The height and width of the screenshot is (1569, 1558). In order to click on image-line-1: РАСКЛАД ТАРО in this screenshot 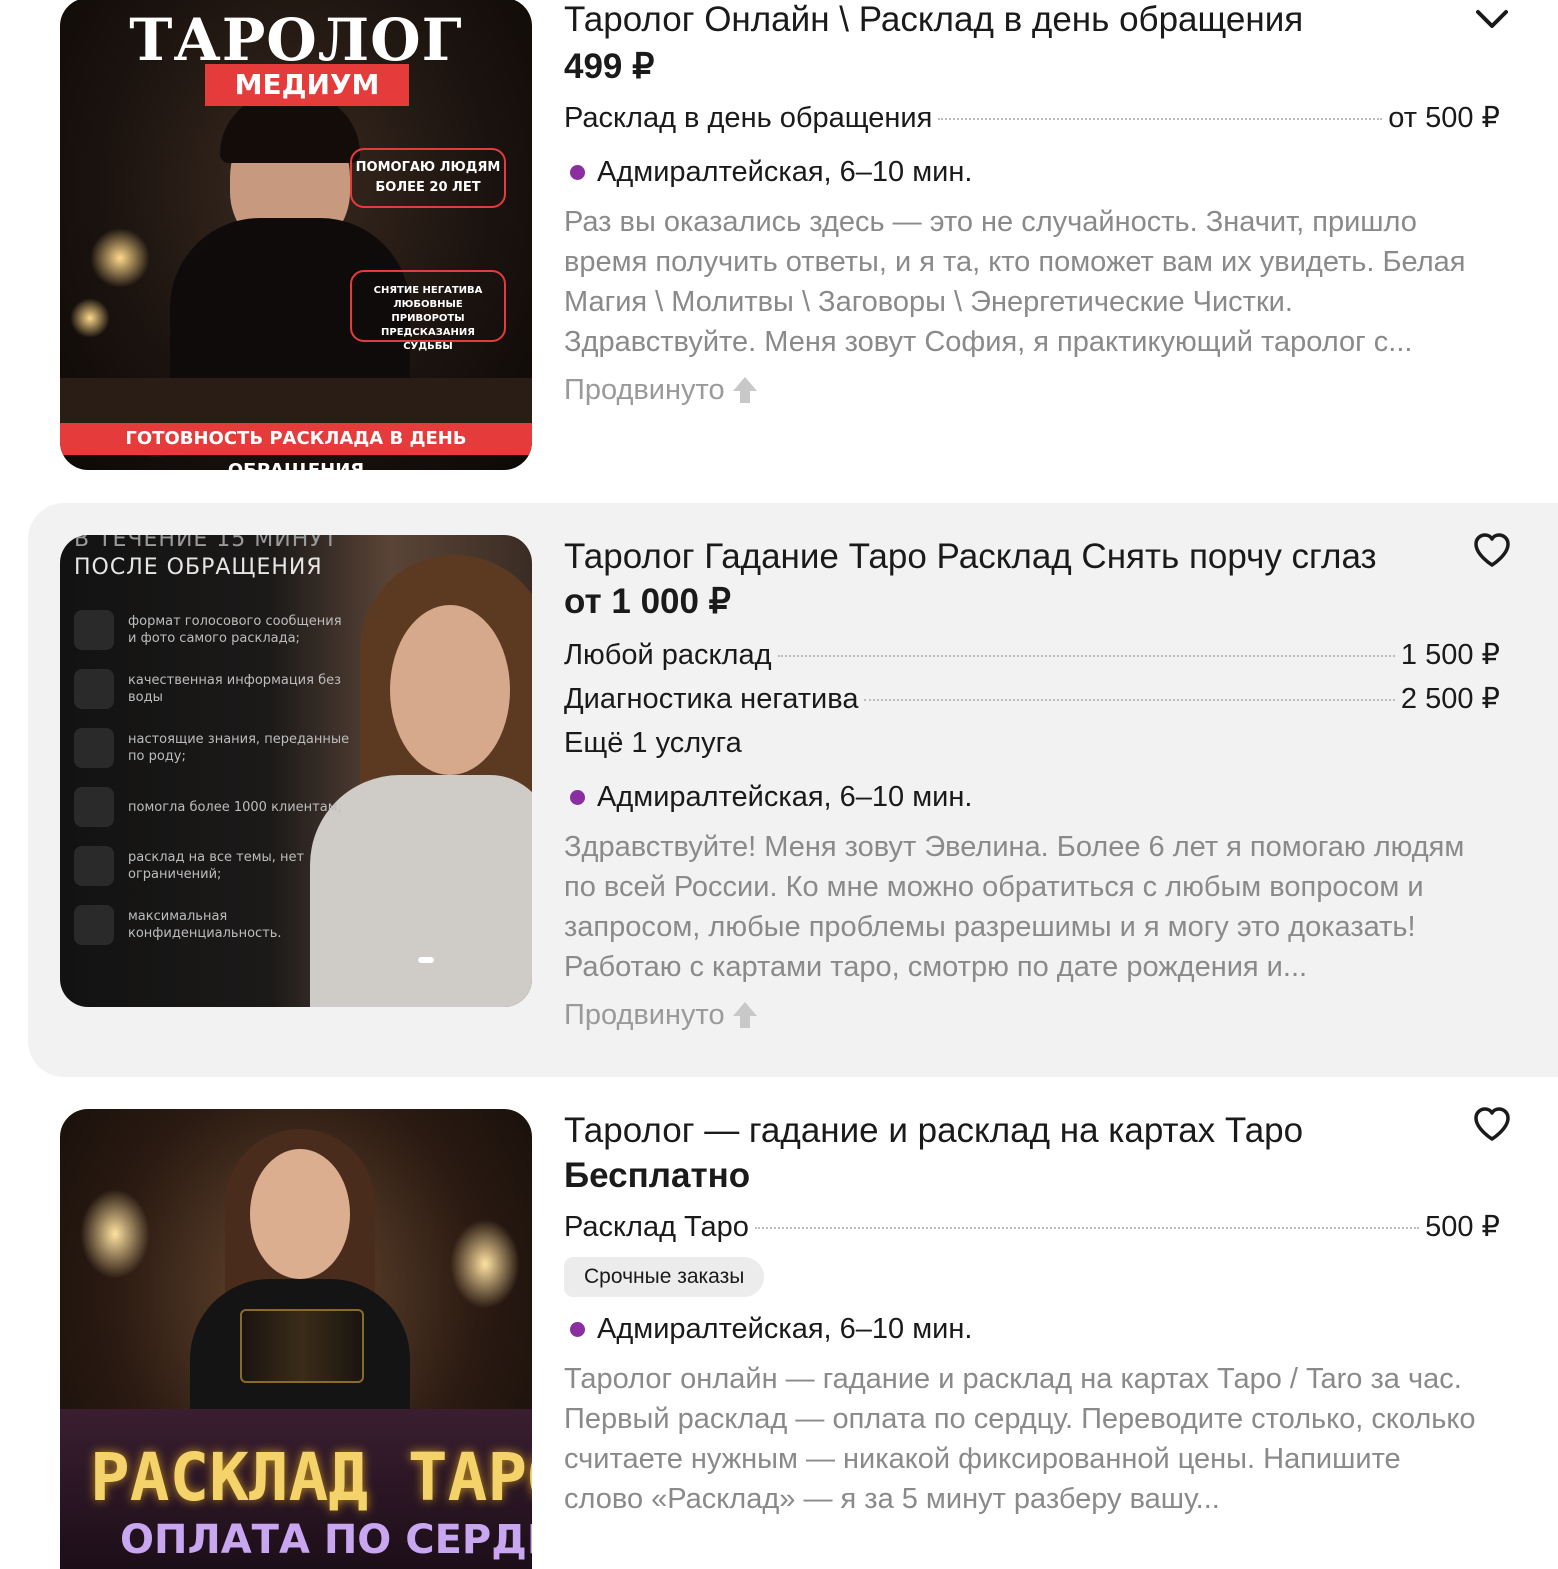, I will do `click(311, 1477)`.